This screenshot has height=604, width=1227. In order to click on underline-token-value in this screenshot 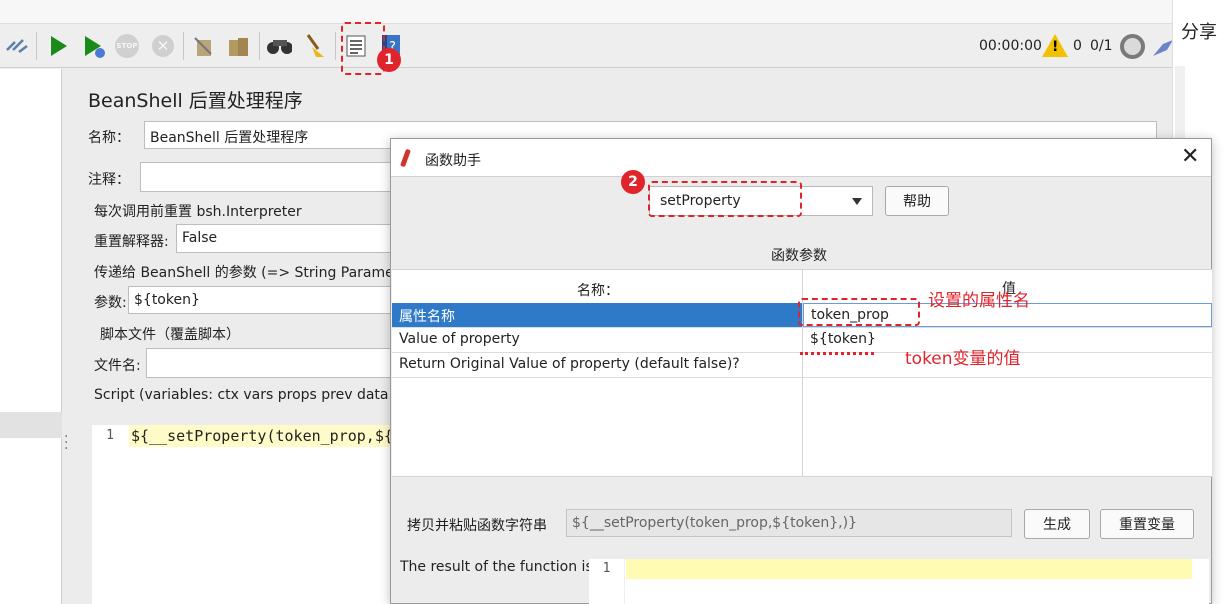, I will do `click(837, 353)`.